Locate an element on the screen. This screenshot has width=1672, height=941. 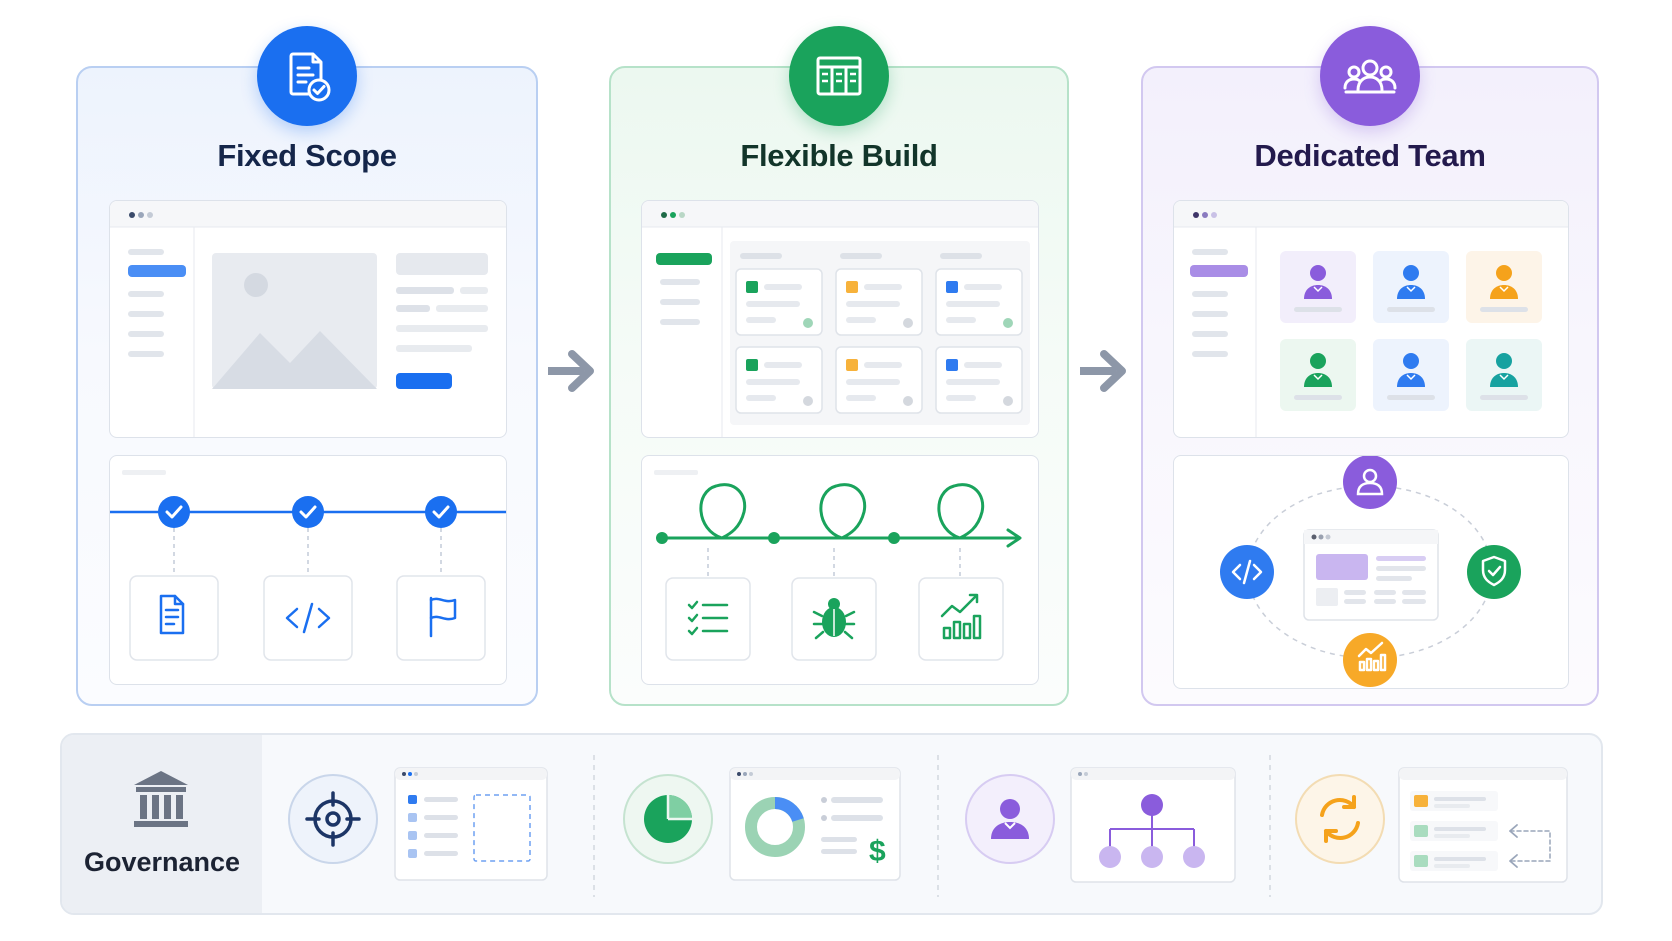
dollar-icon: $ is located at coordinates (877, 851).